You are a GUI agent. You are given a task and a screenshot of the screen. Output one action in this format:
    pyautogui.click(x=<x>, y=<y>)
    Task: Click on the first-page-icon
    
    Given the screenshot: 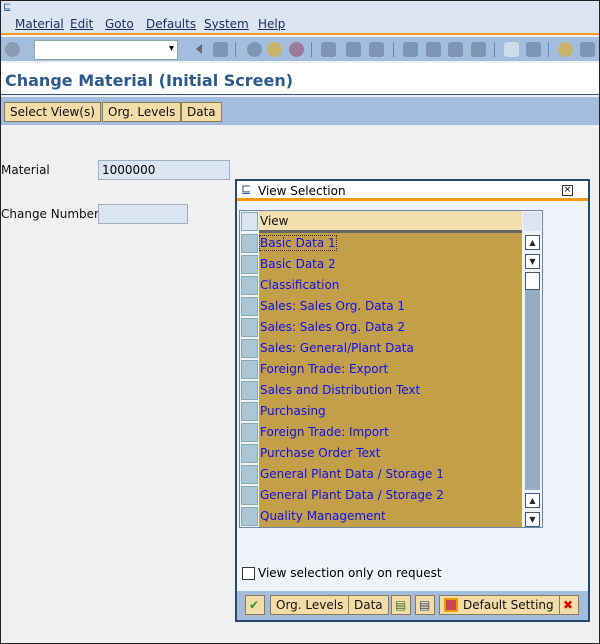 What is the action you would take?
    pyautogui.click(x=410, y=49)
    